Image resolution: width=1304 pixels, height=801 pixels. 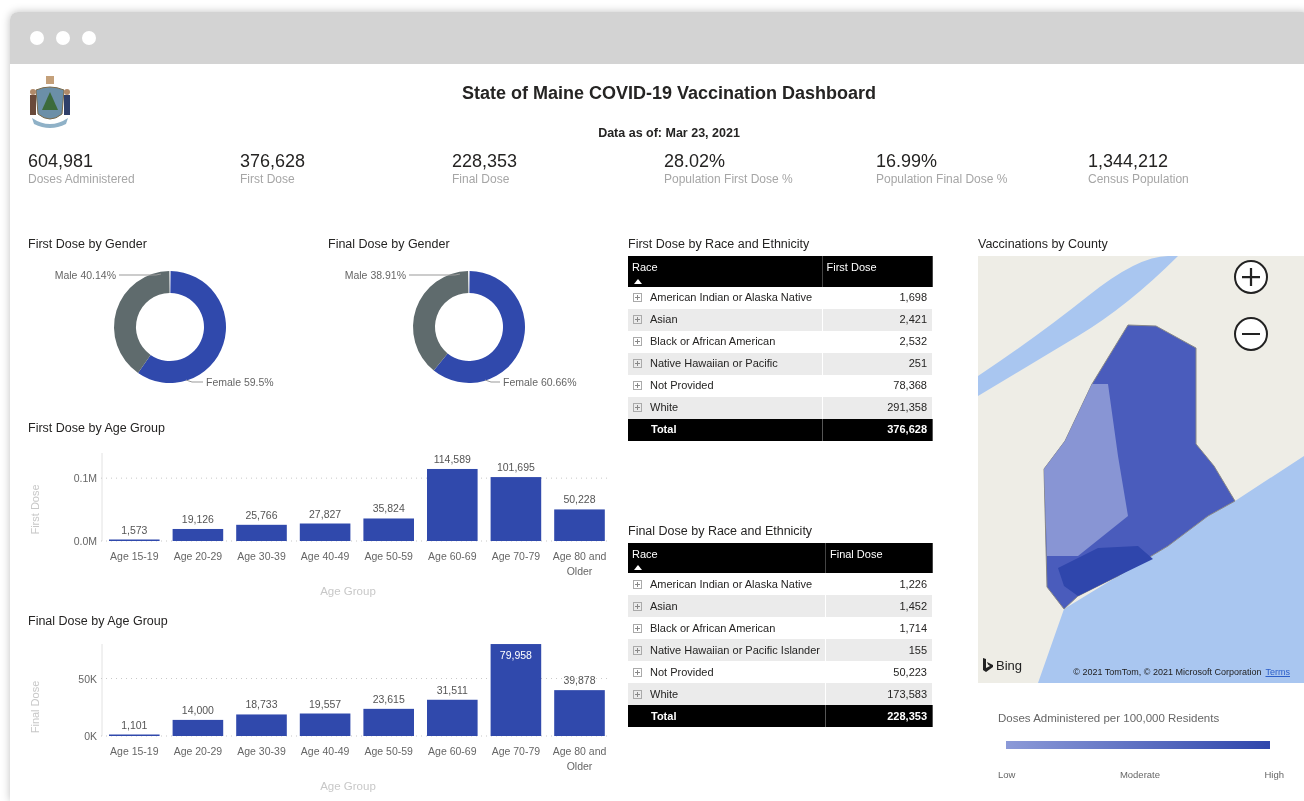 I want to click on map-provider-label: Bing, so click(x=1009, y=665).